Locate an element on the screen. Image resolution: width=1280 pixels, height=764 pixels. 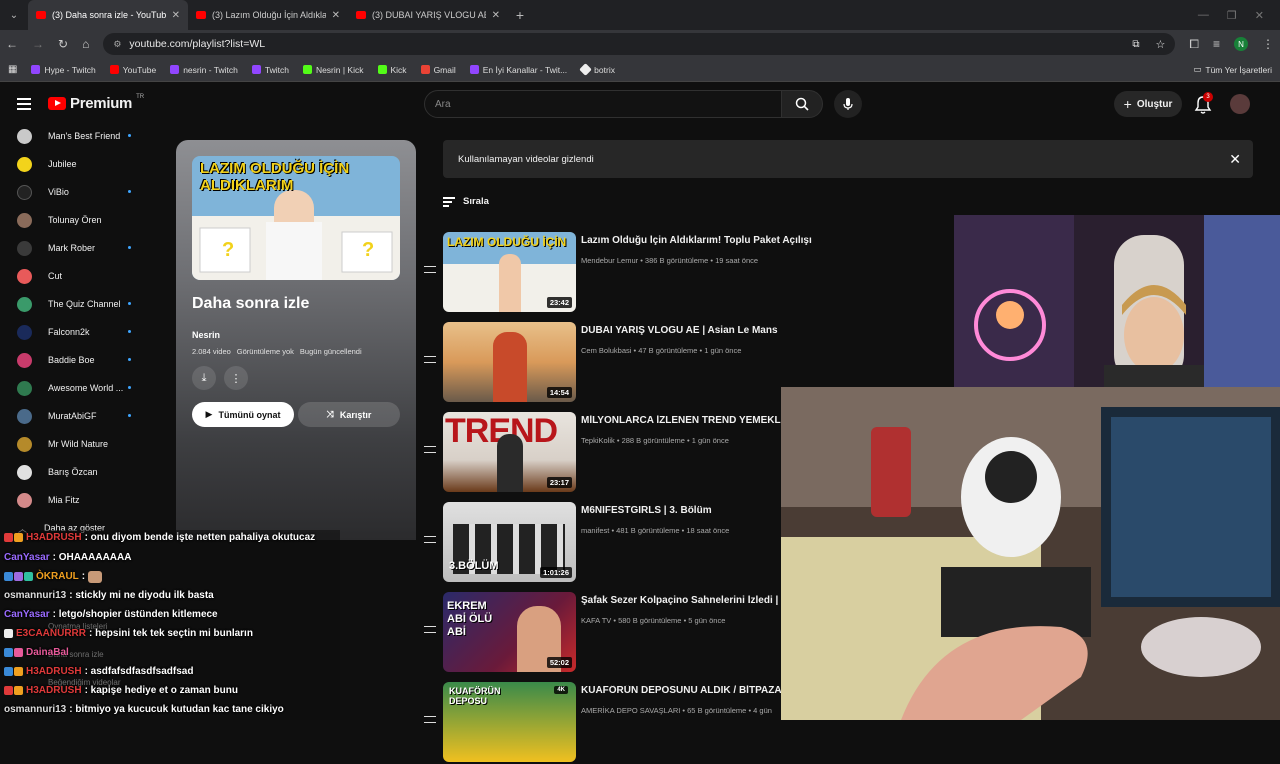
bookmark-kick: Kick is located at coordinates (392, 70).